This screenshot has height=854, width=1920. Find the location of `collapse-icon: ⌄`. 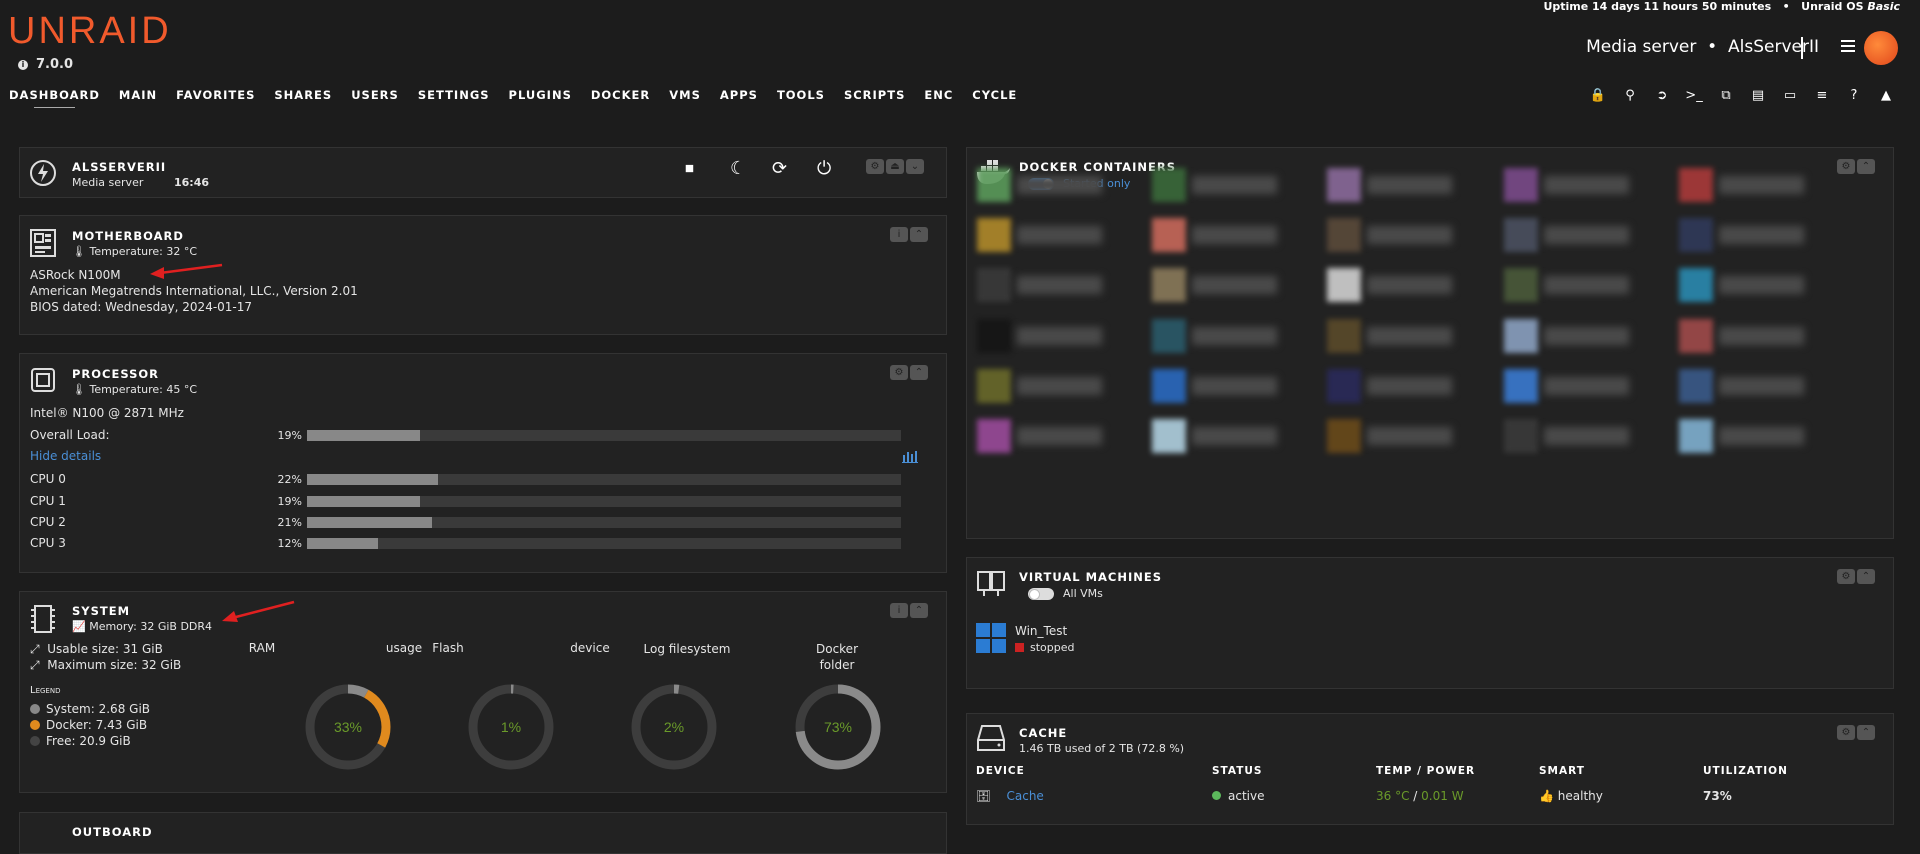

collapse-icon: ⌄ is located at coordinates (915, 166).